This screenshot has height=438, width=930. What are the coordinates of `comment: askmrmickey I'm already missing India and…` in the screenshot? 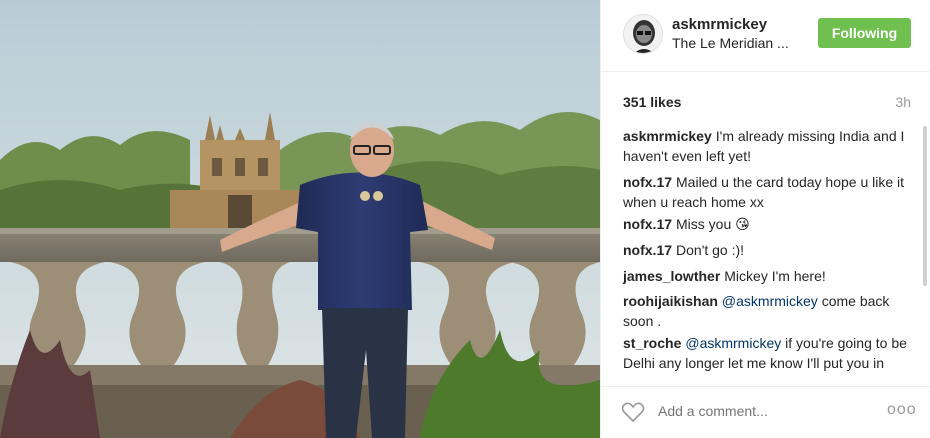 It's located at (765, 146).